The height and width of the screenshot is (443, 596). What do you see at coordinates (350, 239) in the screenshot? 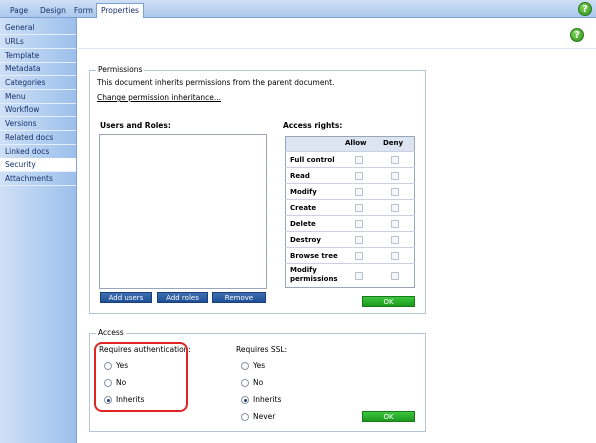
I see `table-row: Destroy` at bounding box center [350, 239].